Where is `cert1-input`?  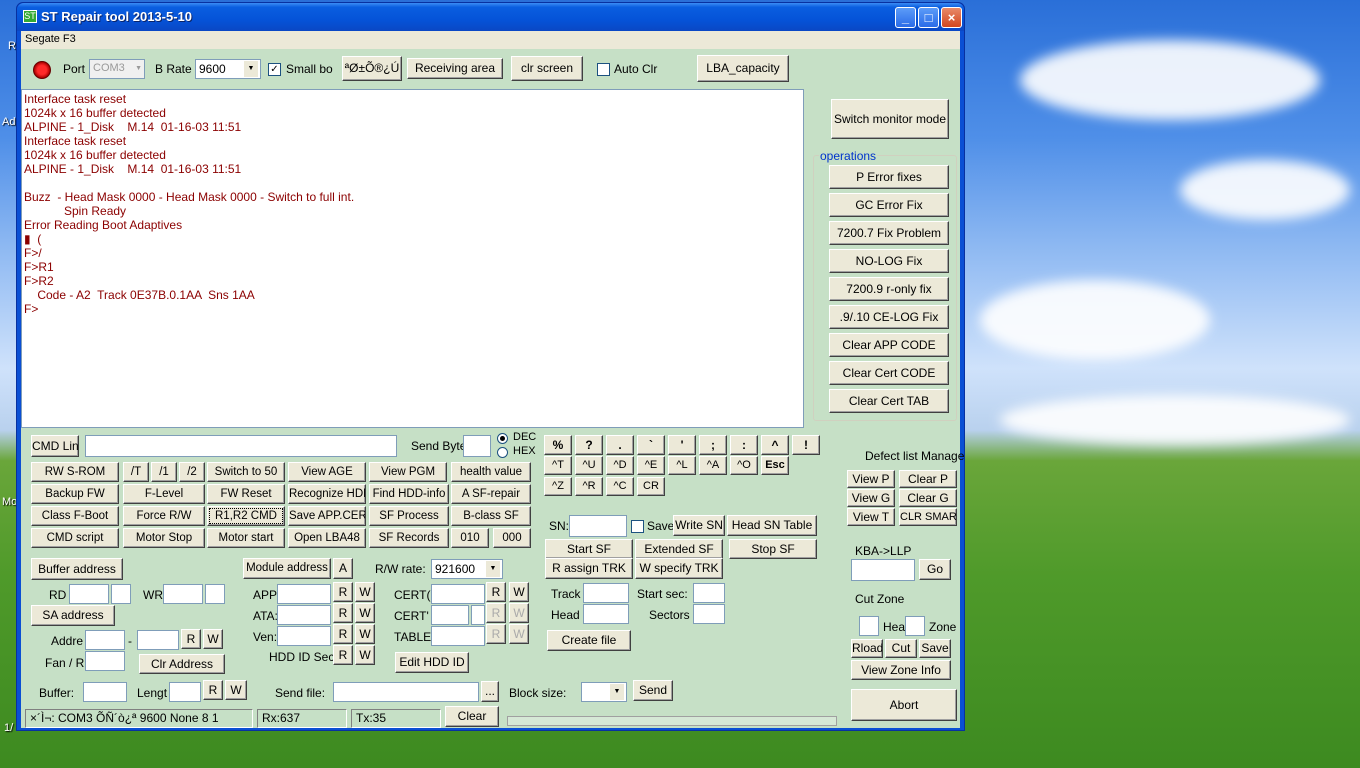
cert1-input is located at coordinates (458, 594).